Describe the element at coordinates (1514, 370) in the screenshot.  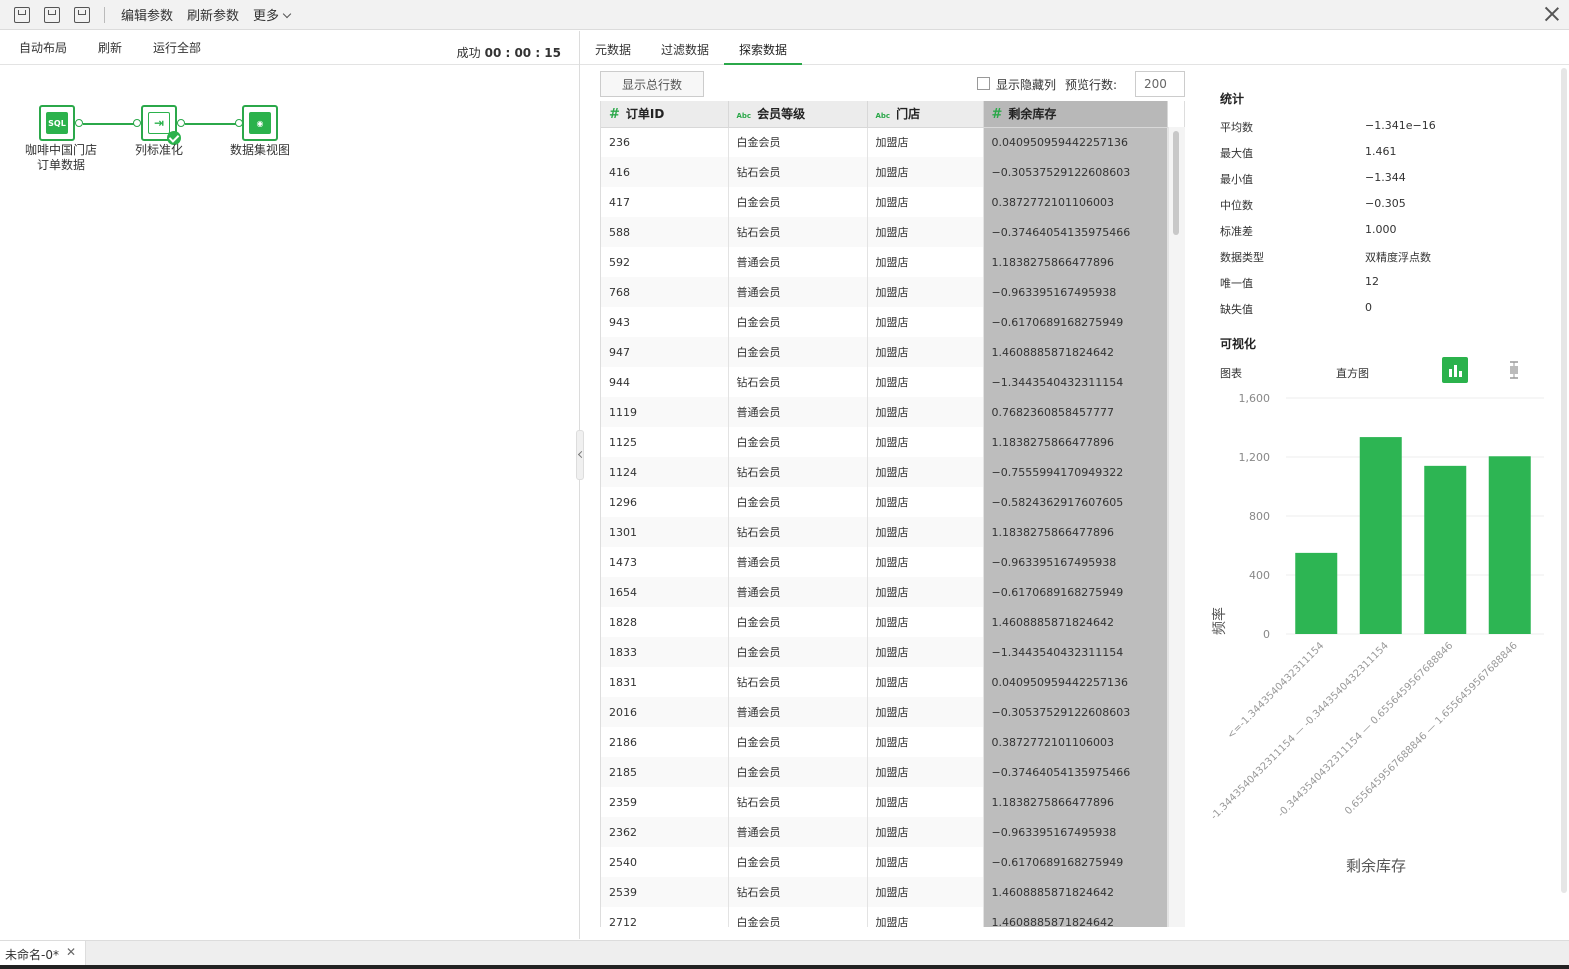
I see `boxplot-icon` at that location.